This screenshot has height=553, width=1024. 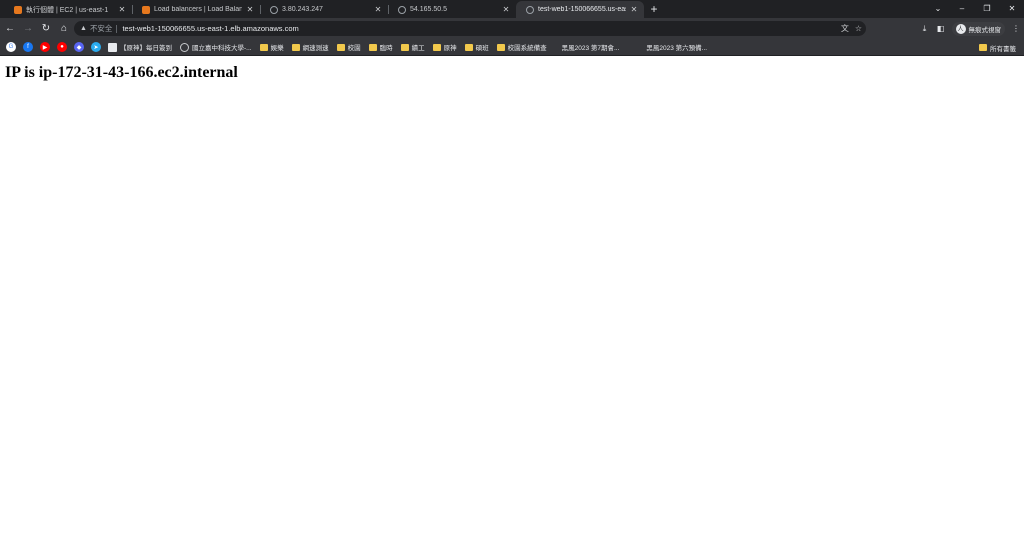 I want to click on bookmark-item: 臨時, so click(x=380, y=47).